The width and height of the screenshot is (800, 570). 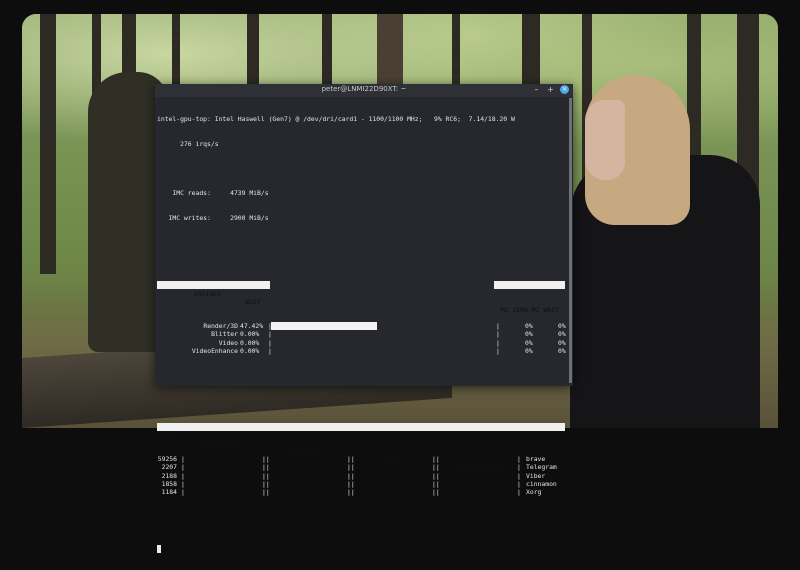 What do you see at coordinates (214, 350) in the screenshot?
I see `engine-name: VideoEnhance` at bounding box center [214, 350].